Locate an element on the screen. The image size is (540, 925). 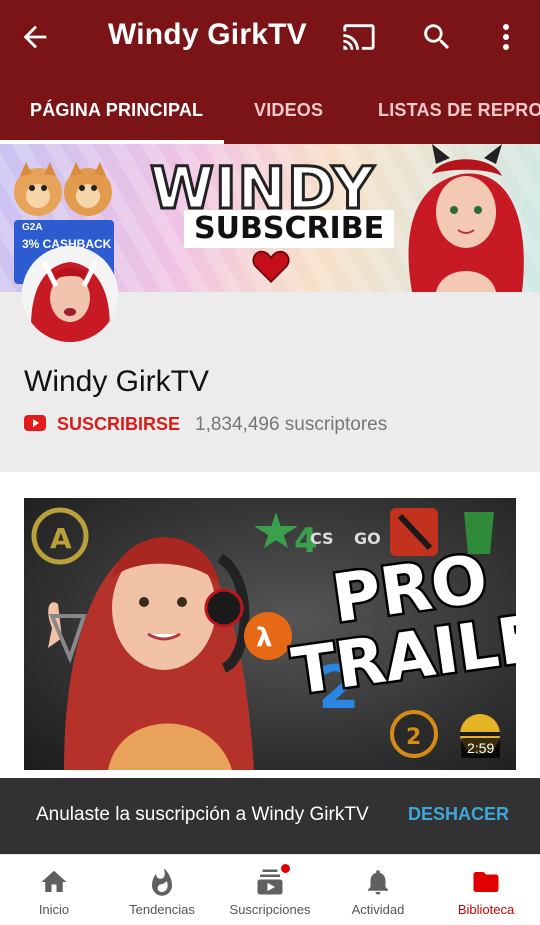
nav-label-tendencias: Tendencias is located at coordinates (162, 909).